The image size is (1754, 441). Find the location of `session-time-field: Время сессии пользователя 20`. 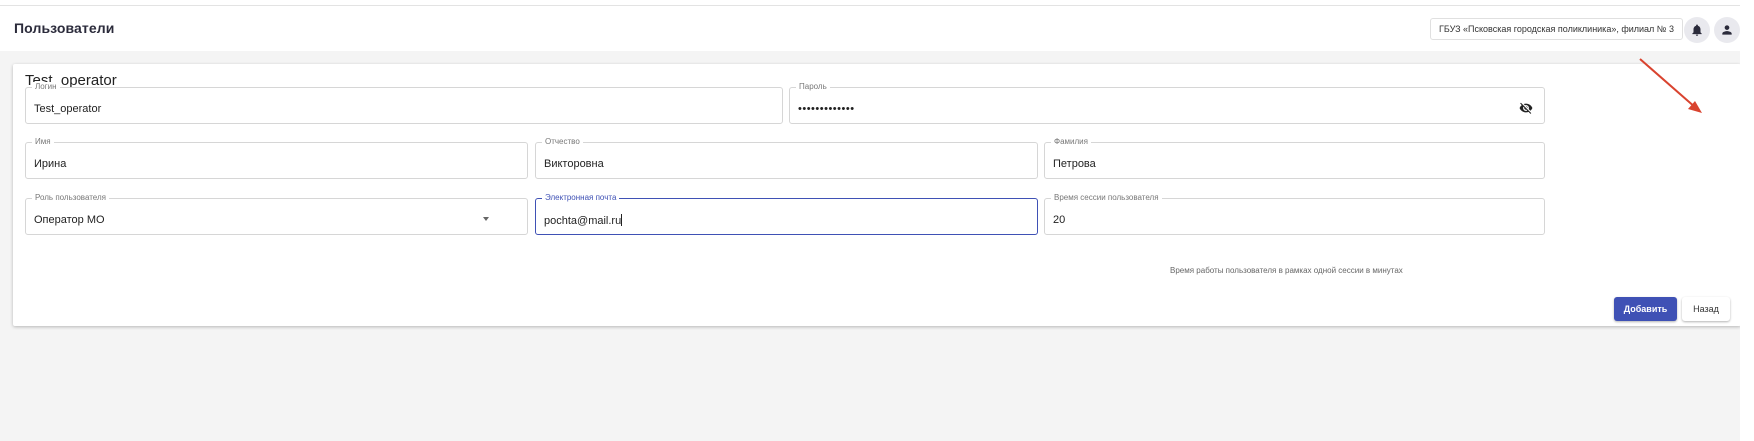

session-time-field: Время сессии пользователя 20 is located at coordinates (1294, 214).